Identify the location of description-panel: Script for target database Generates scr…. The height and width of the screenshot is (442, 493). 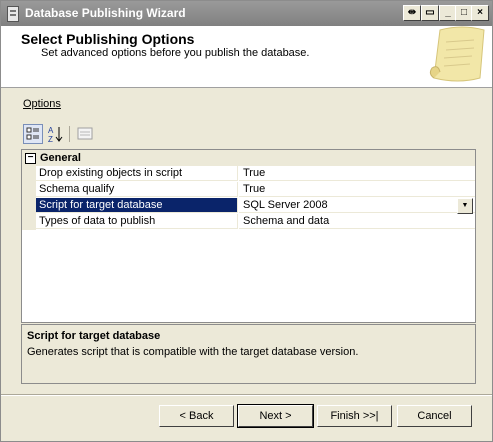
(248, 354).